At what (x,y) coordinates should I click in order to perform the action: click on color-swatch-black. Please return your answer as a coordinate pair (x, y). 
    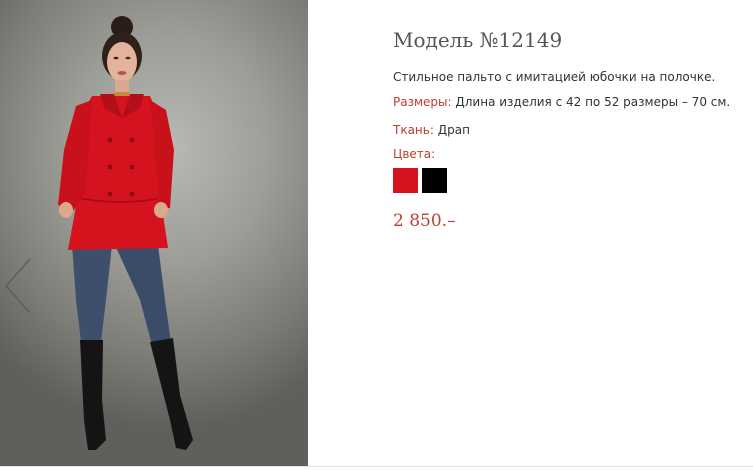
    Looking at the image, I should click on (434, 180).